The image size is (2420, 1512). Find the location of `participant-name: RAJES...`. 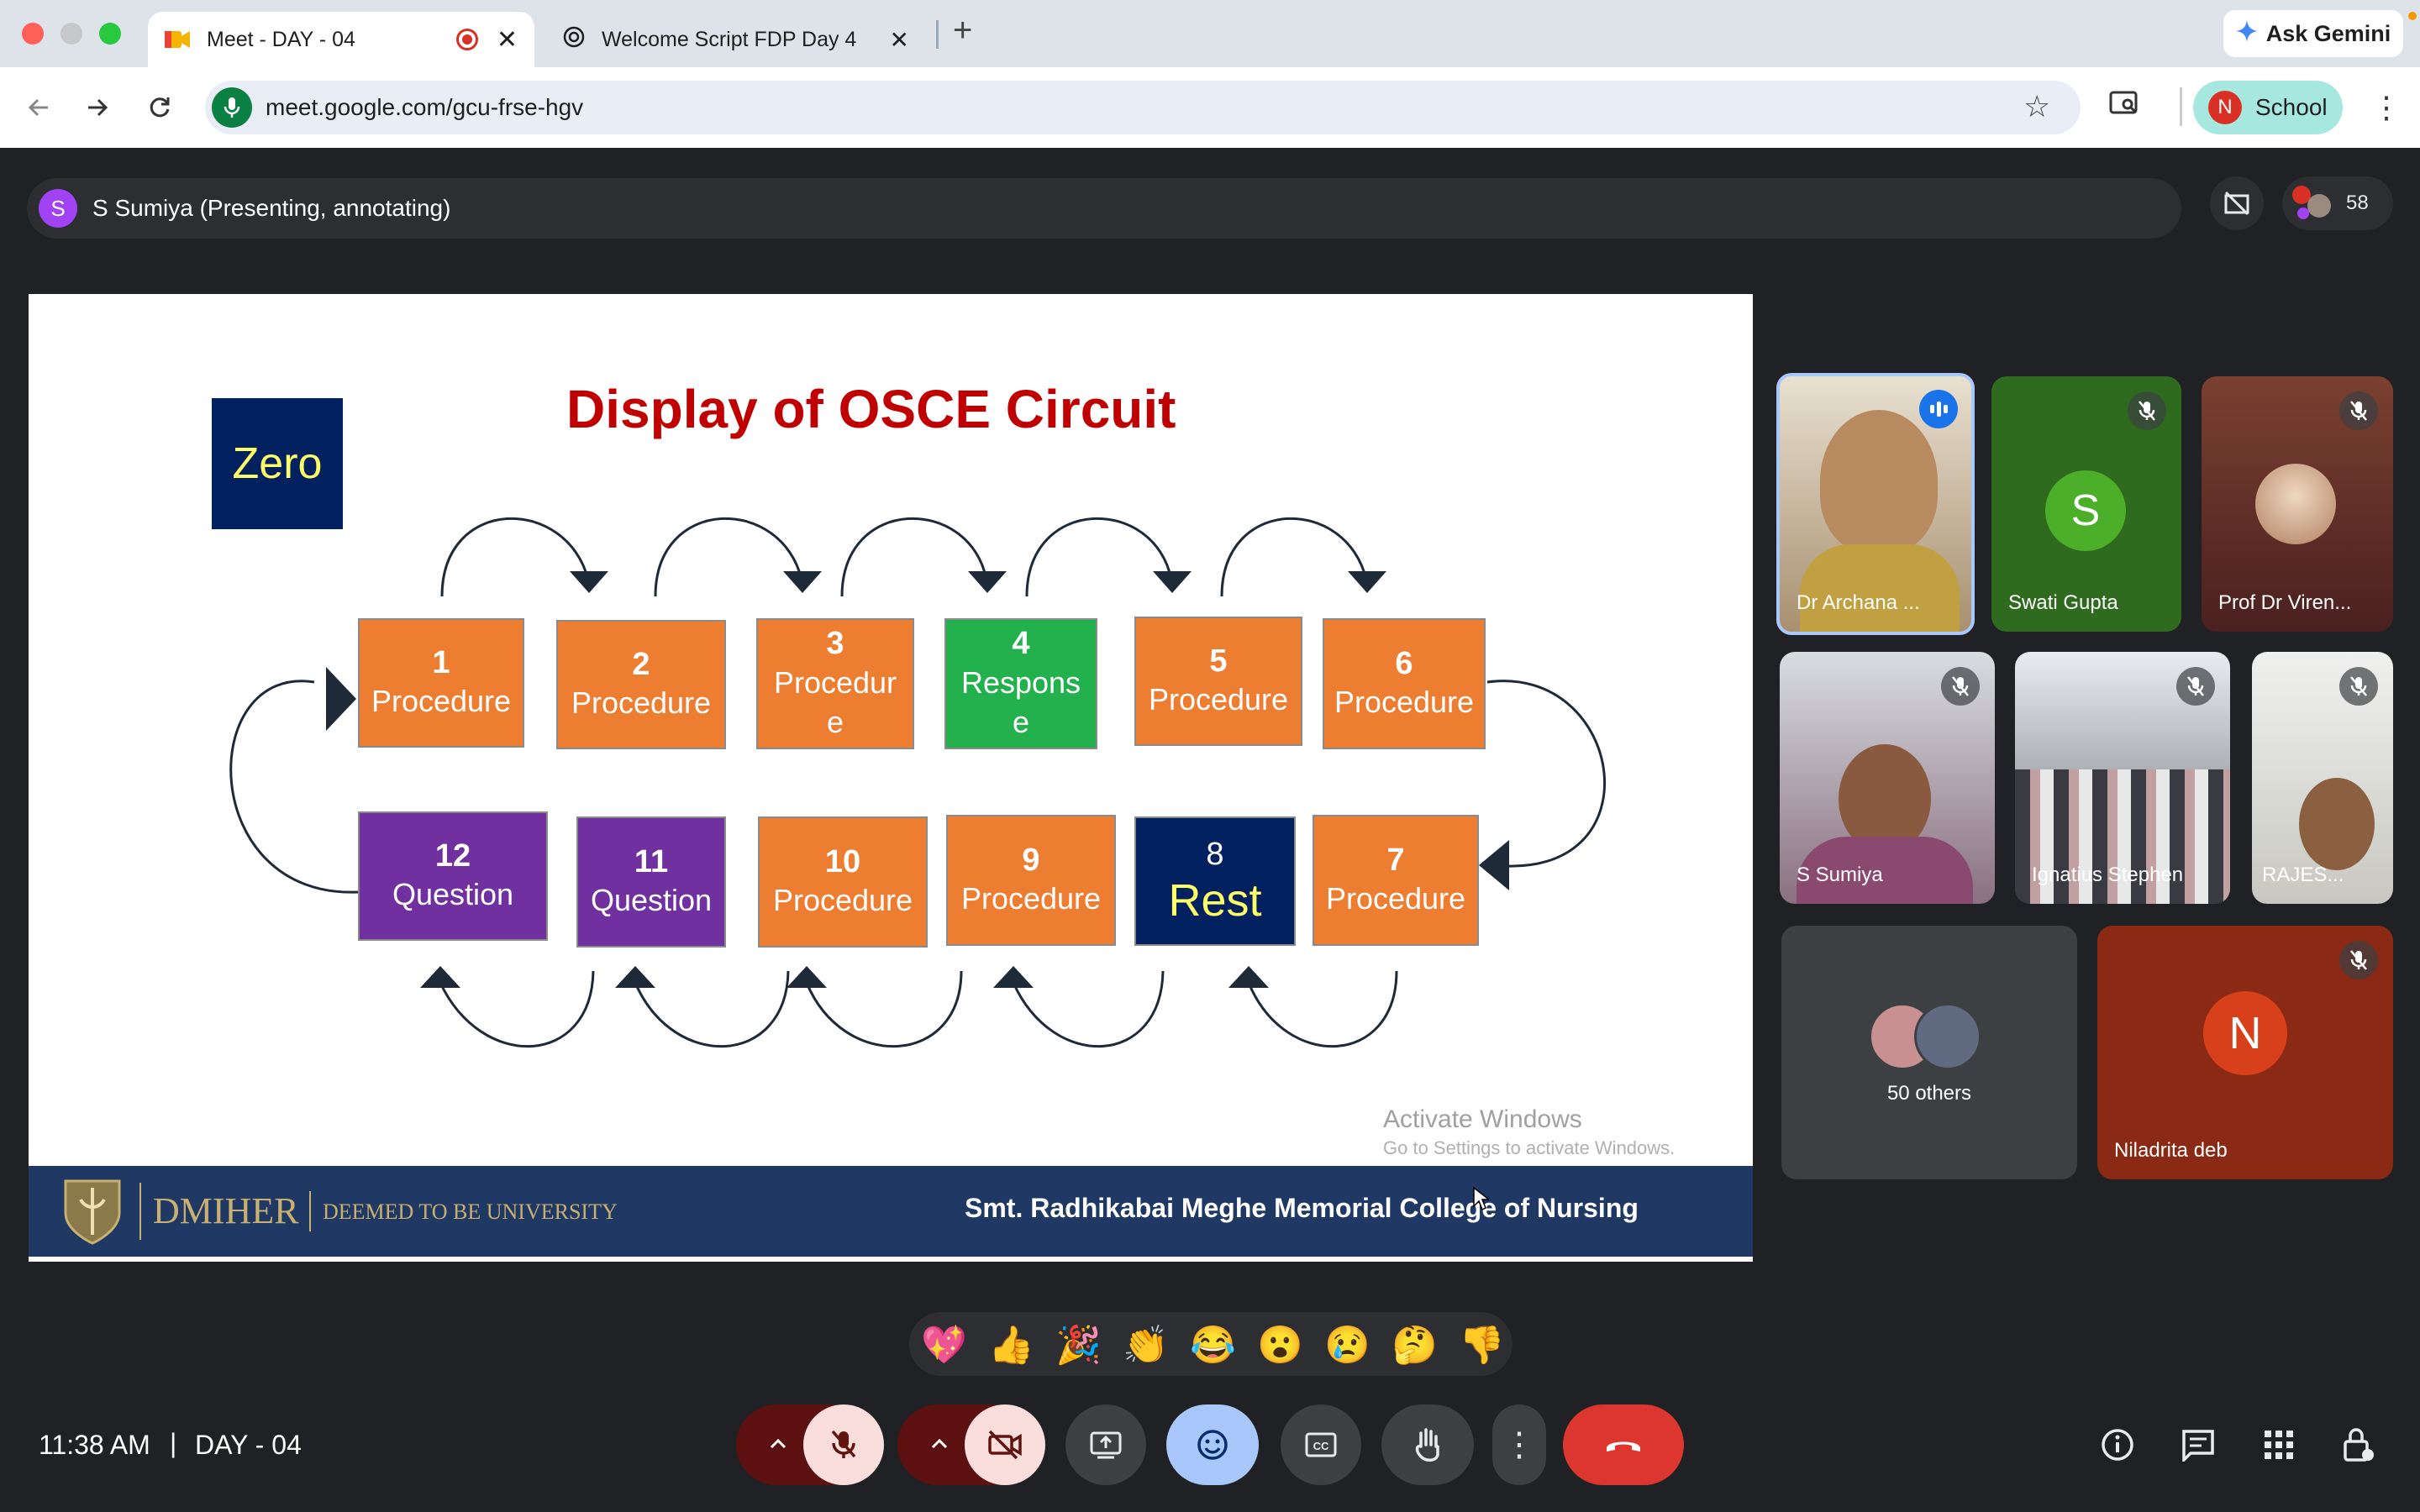

participant-name: RAJES... is located at coordinates (2303, 875).